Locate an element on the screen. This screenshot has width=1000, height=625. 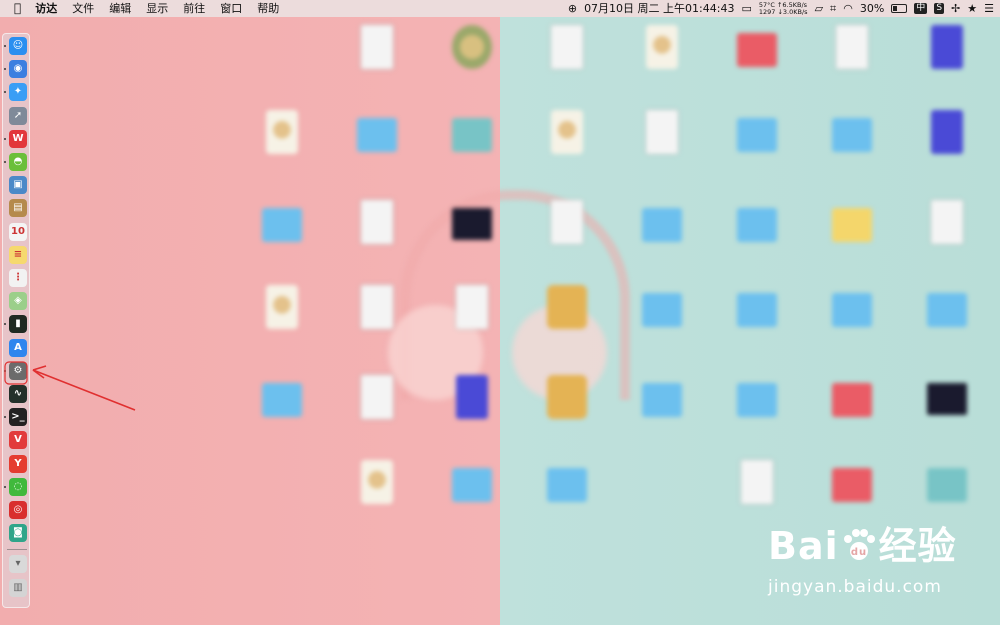
siri-icon: ◉ is located at coordinates (18, 69).